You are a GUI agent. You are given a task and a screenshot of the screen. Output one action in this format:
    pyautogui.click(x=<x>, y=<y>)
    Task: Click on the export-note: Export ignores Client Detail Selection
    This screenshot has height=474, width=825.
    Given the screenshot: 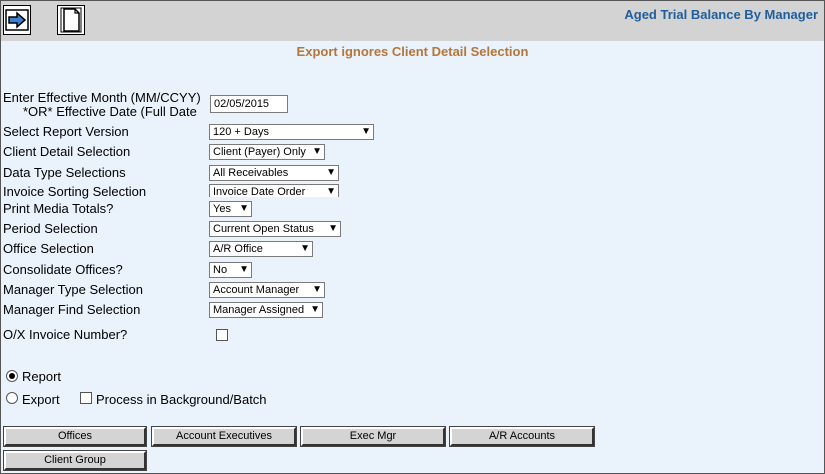 What is the action you would take?
    pyautogui.click(x=412, y=51)
    